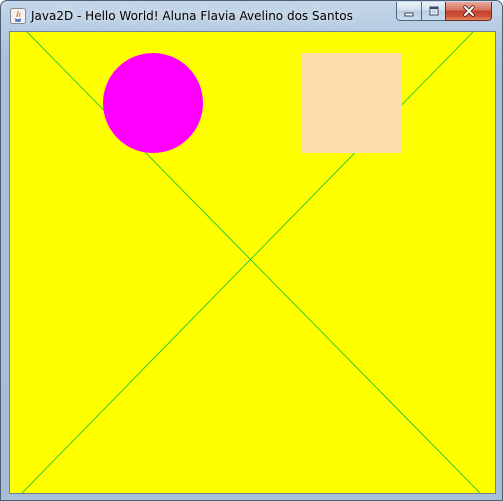 This screenshot has height=501, width=503. I want to click on maximize-icon, so click(434, 11).